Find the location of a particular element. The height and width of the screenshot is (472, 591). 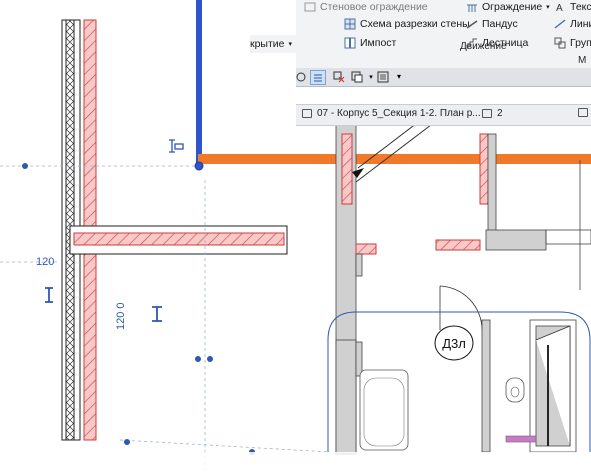

ribbon-mullion: Импост is located at coordinates (370, 43).